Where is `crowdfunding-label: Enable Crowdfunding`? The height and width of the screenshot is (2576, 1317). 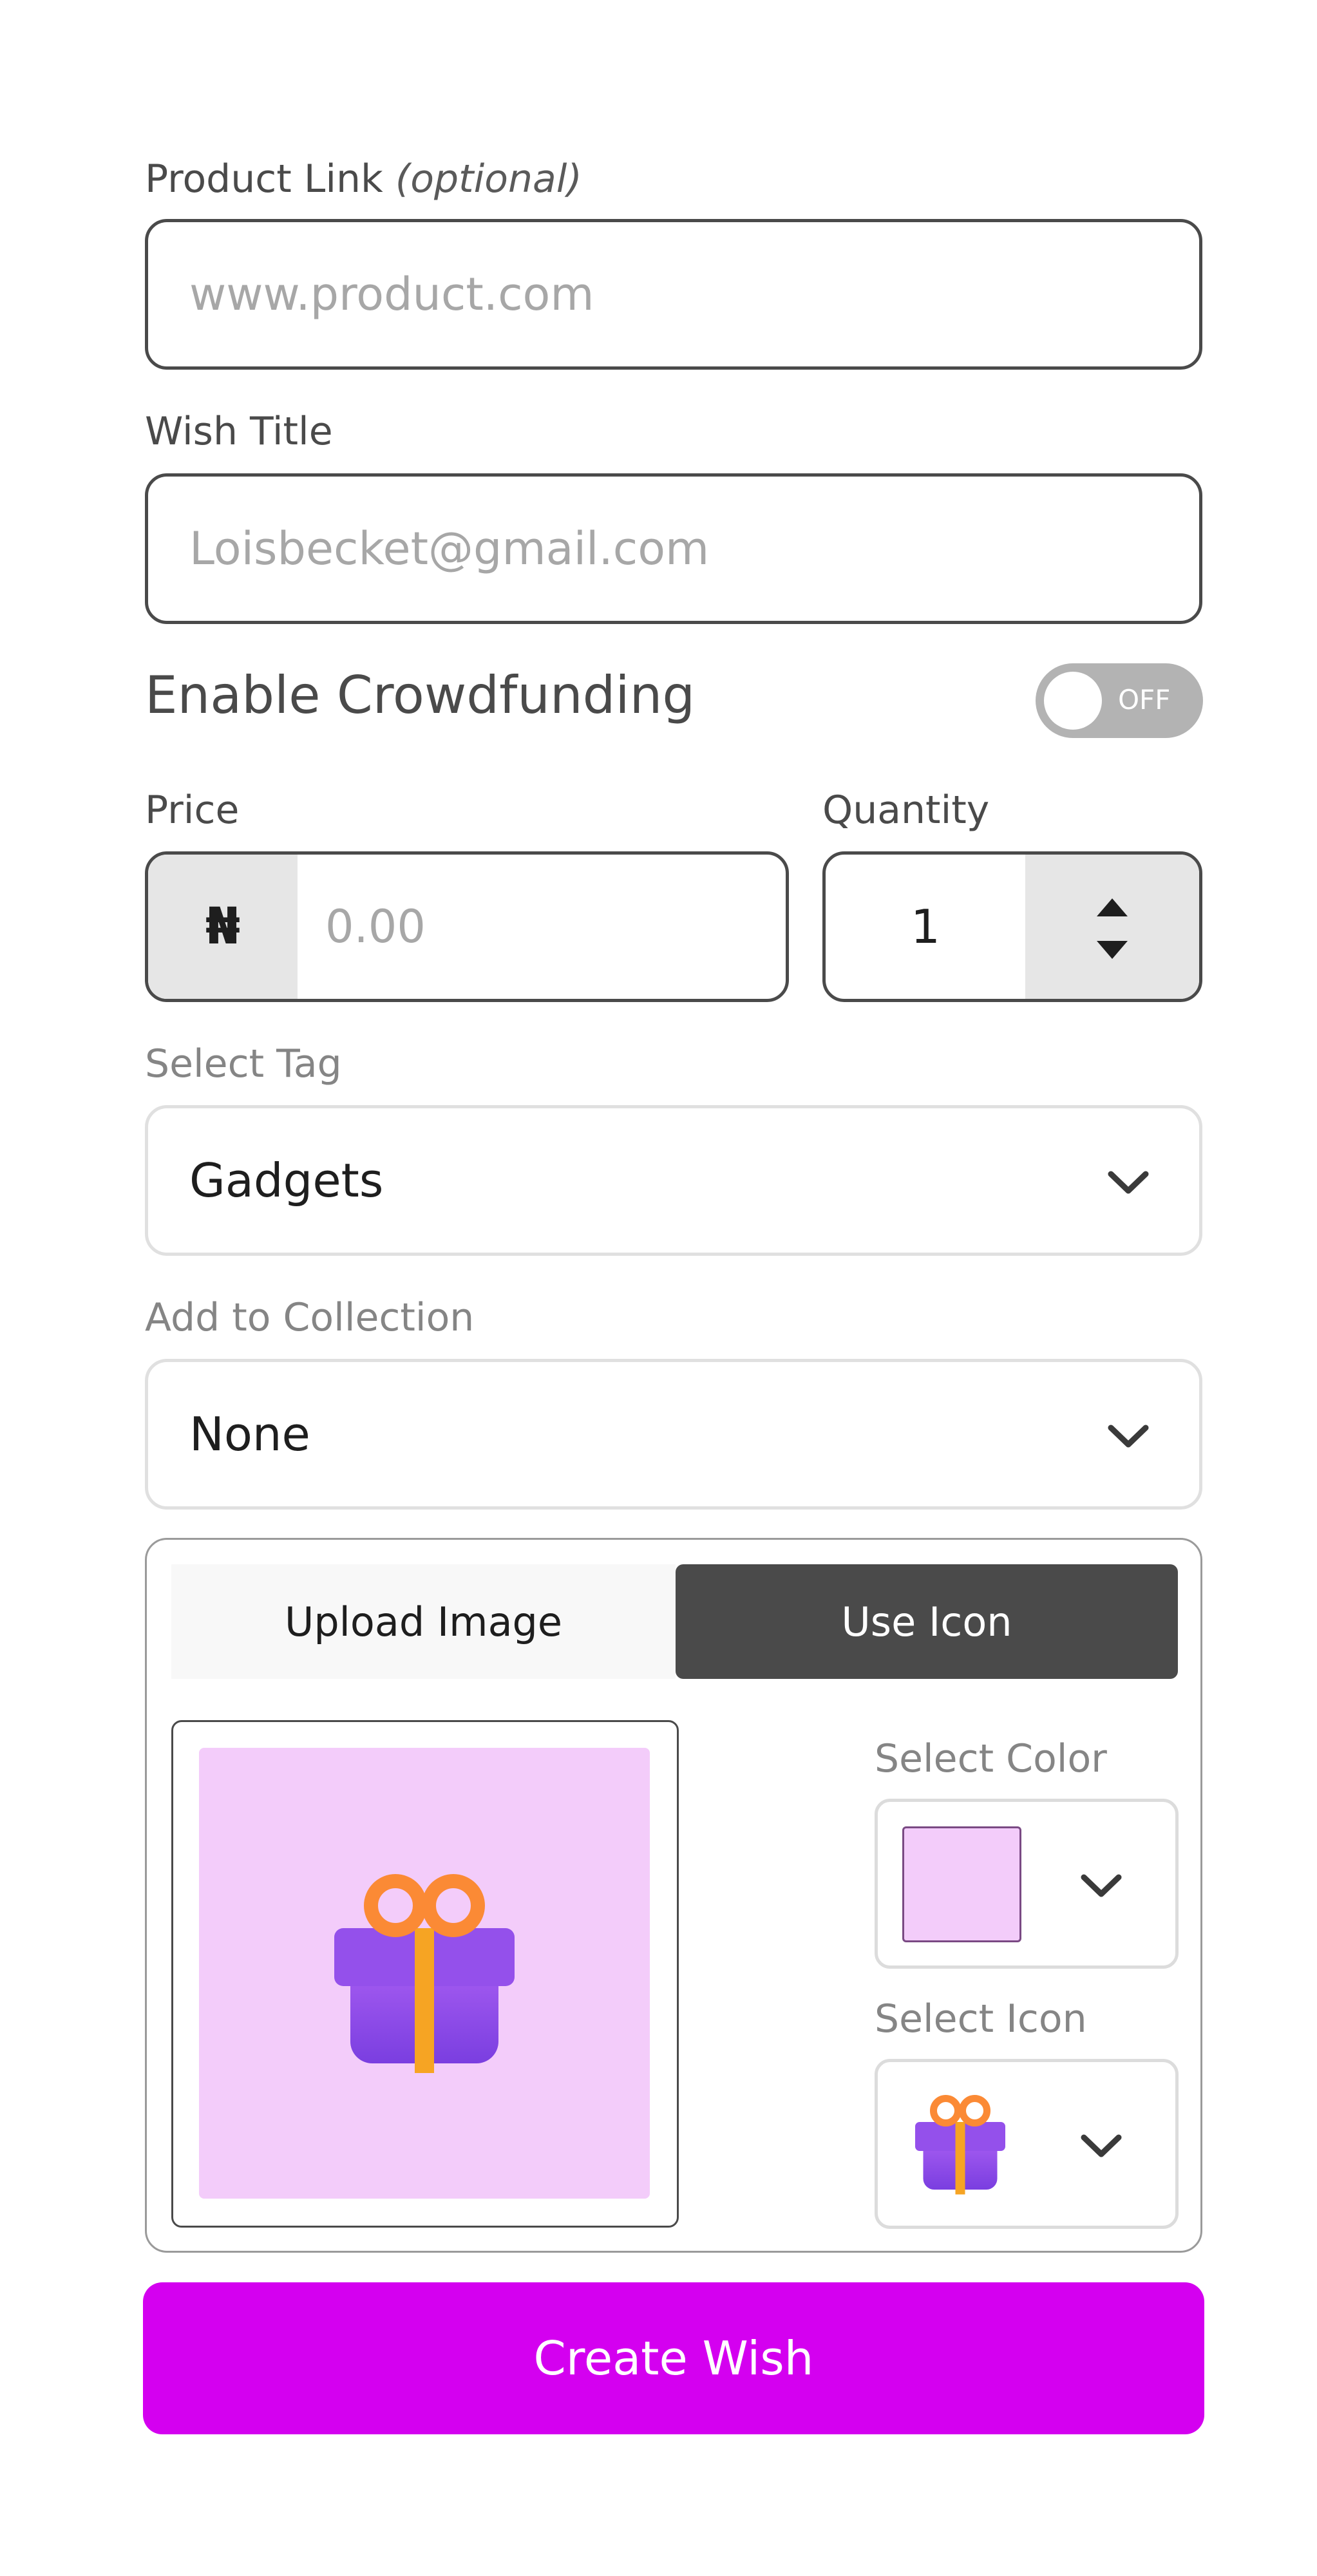 crowdfunding-label: Enable Crowdfunding is located at coordinates (420, 695).